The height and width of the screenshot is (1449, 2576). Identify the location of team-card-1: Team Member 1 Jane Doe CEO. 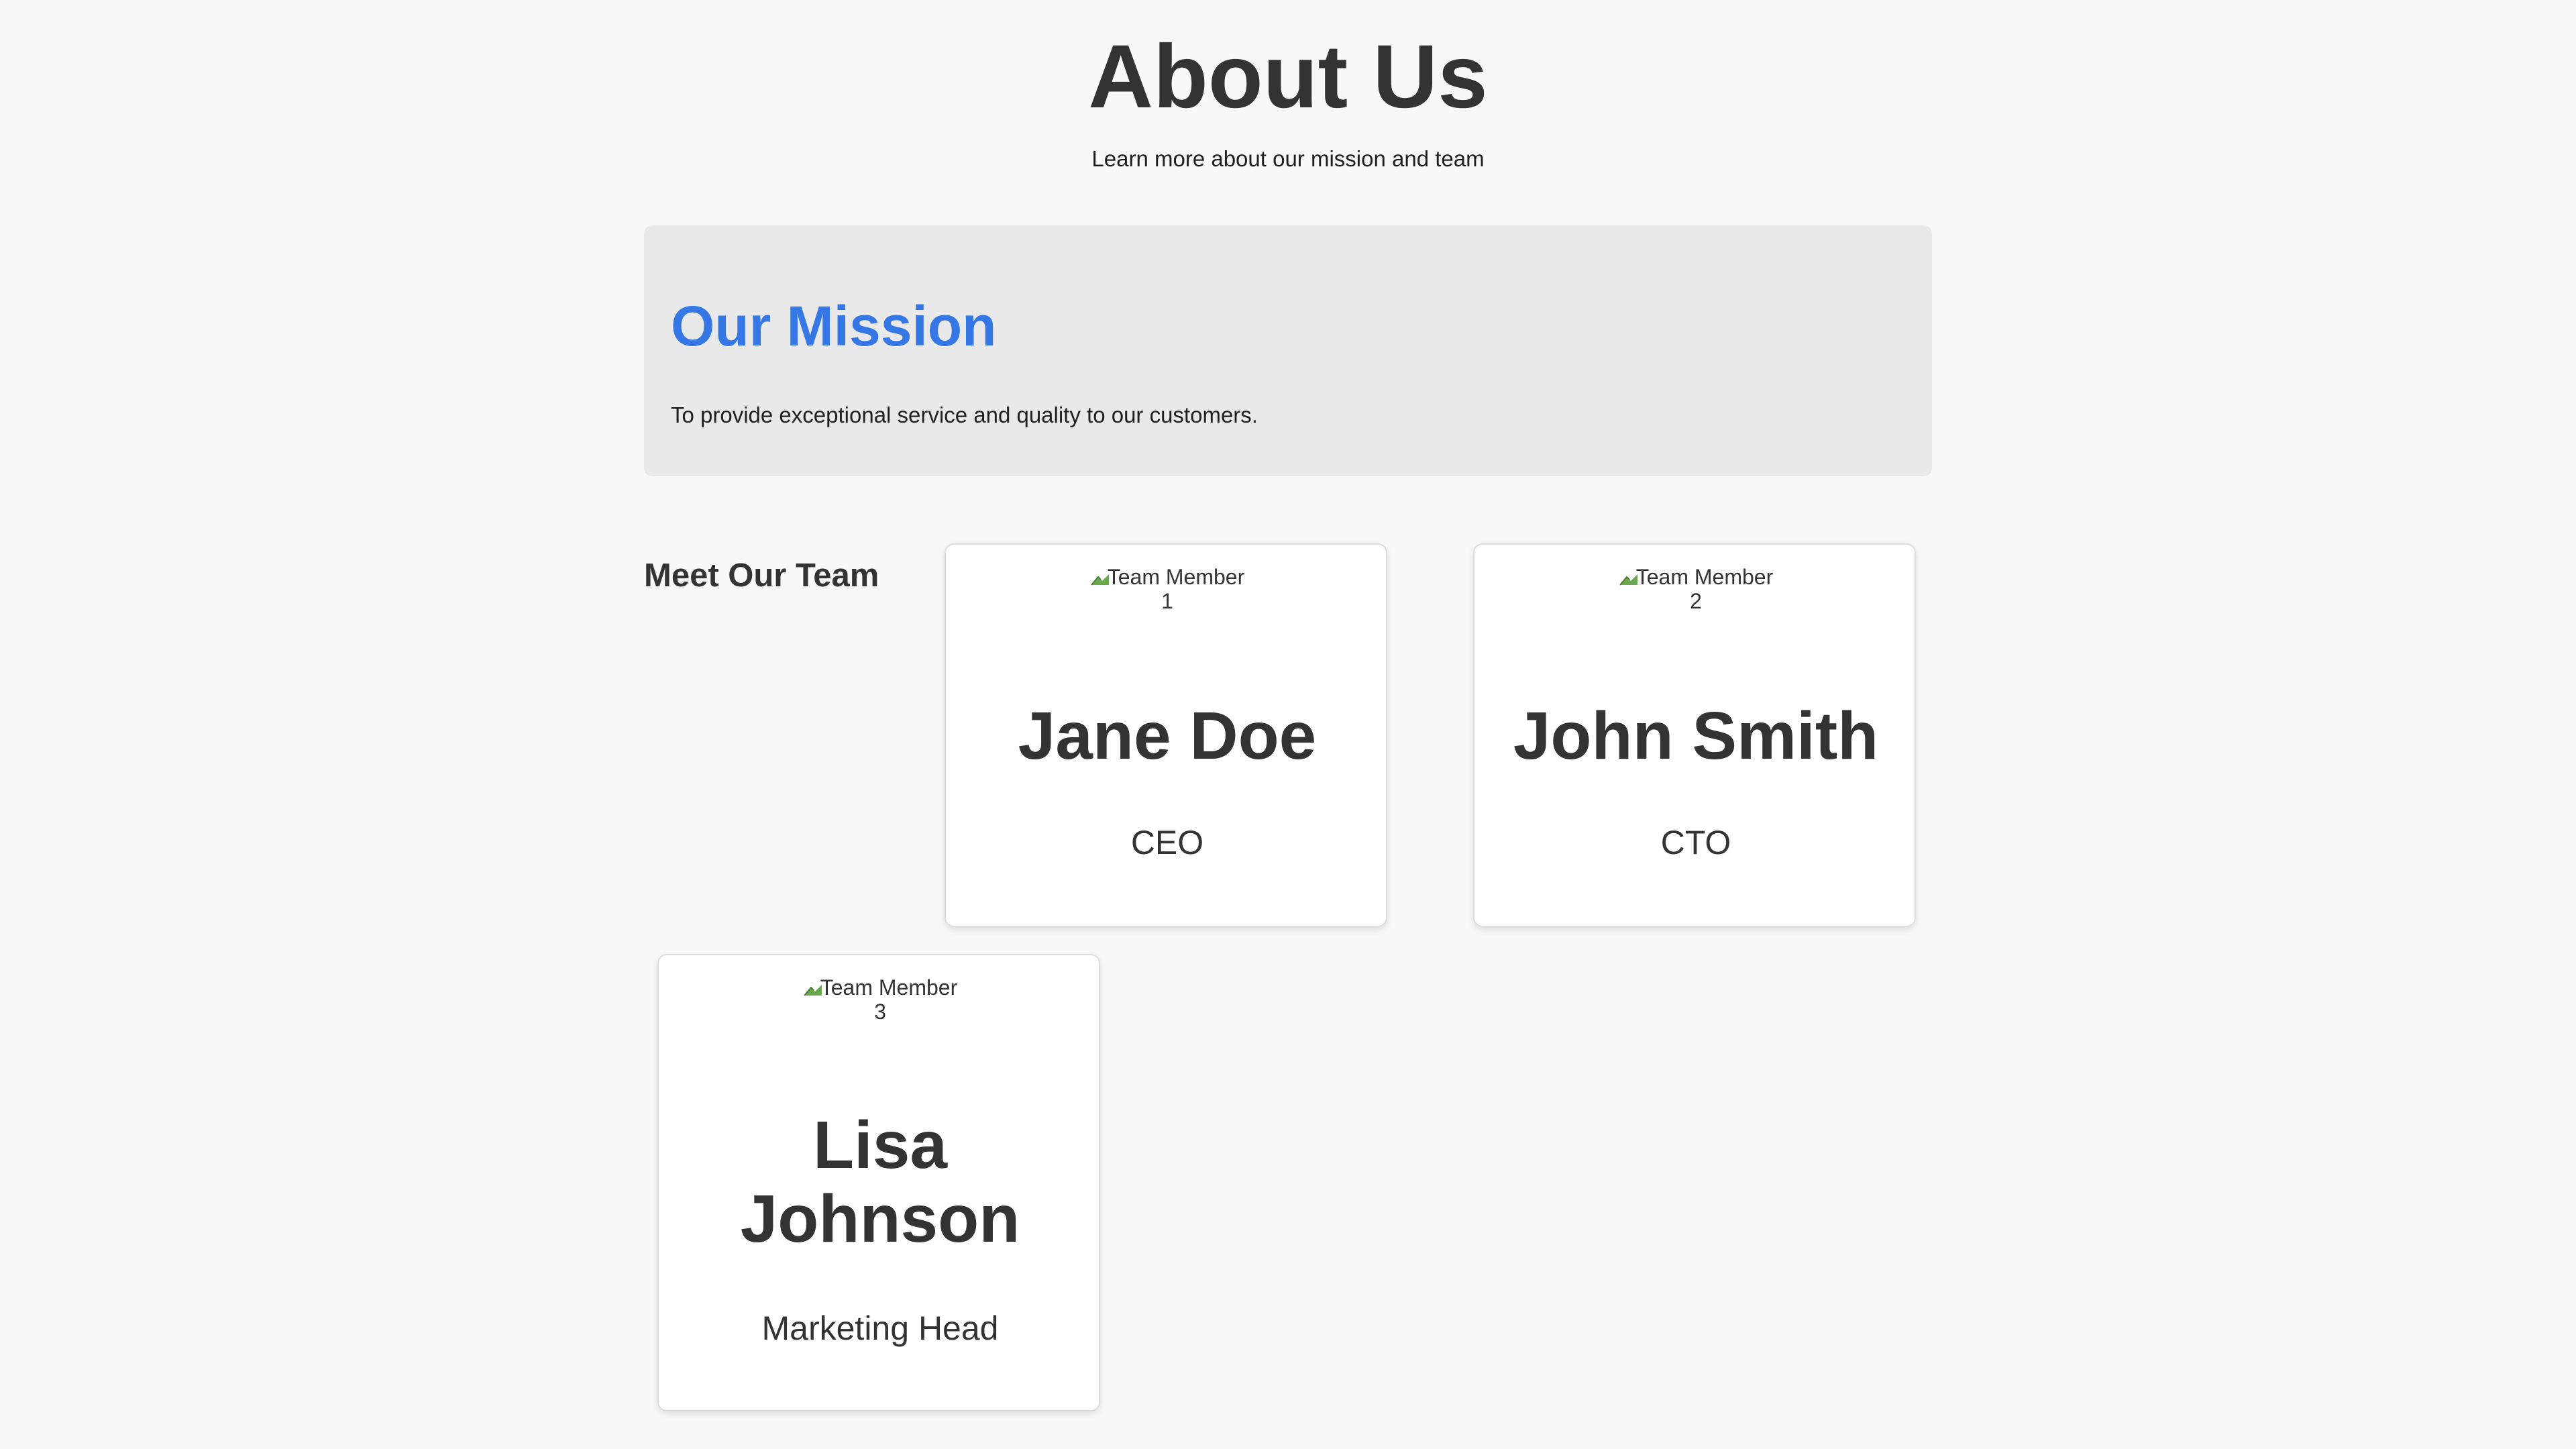
(1166, 735).